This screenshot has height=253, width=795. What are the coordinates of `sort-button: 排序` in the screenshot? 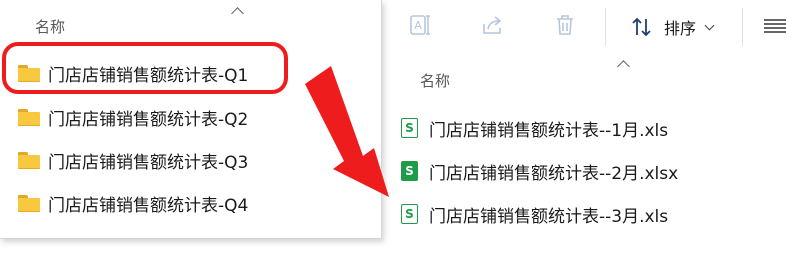 It's located at (672, 27).